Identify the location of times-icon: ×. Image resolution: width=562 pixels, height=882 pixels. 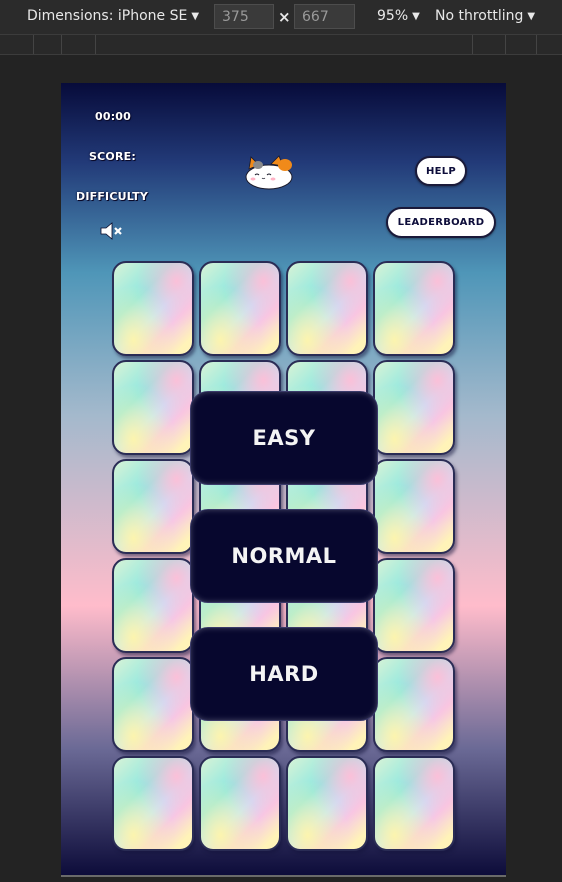
(284, 17).